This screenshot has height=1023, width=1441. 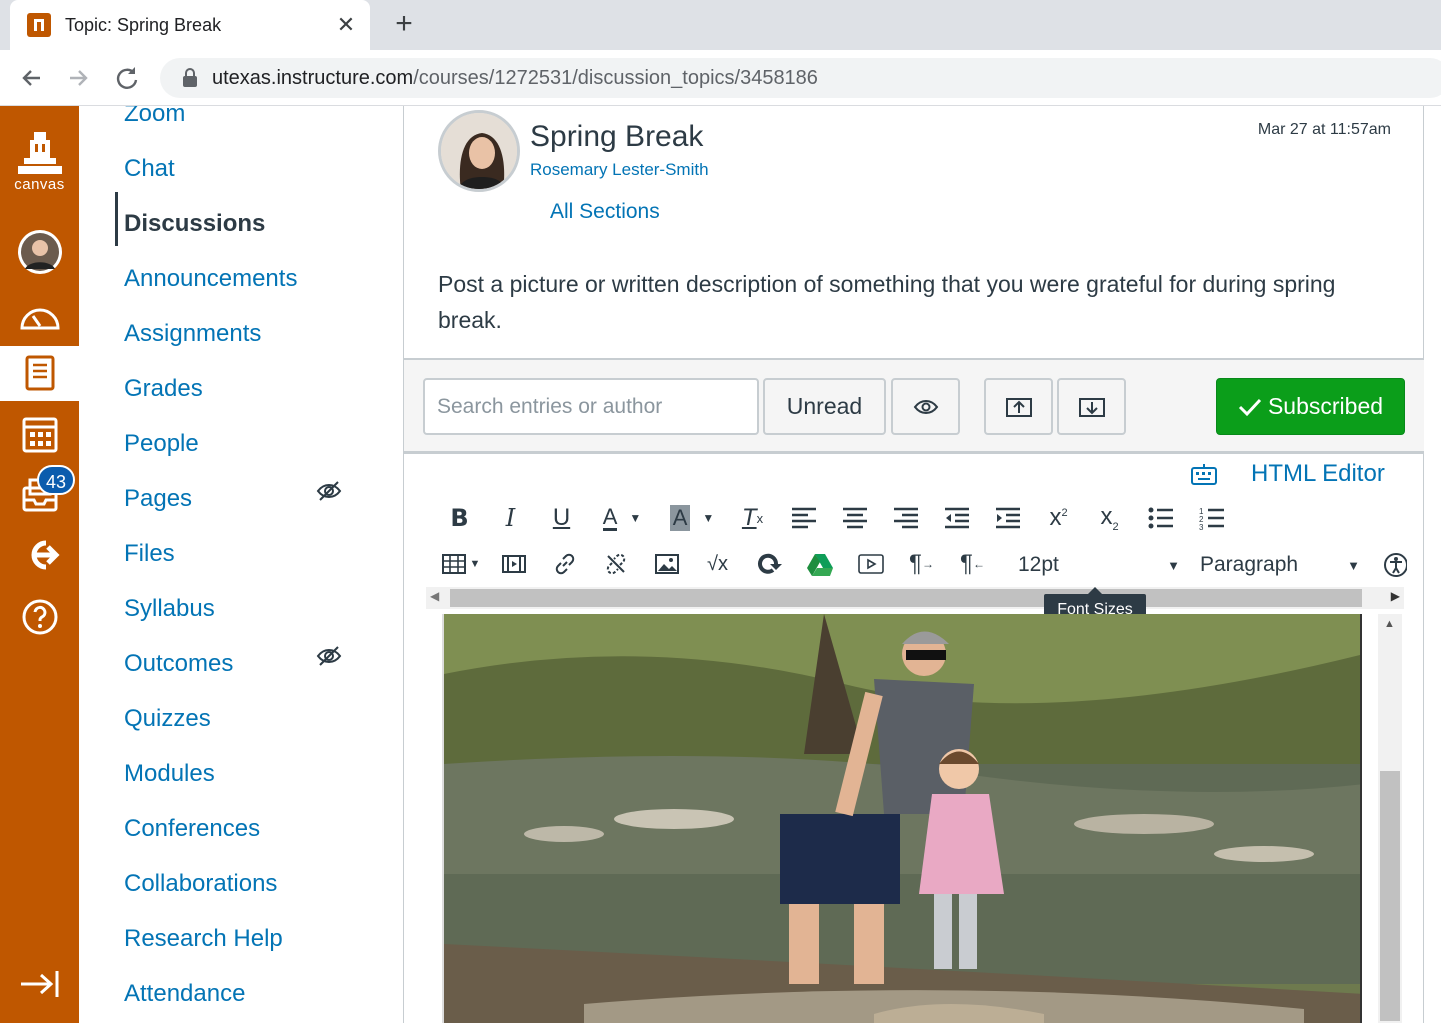 What do you see at coordinates (39, 373) in the screenshot?
I see `courses-nav` at bounding box center [39, 373].